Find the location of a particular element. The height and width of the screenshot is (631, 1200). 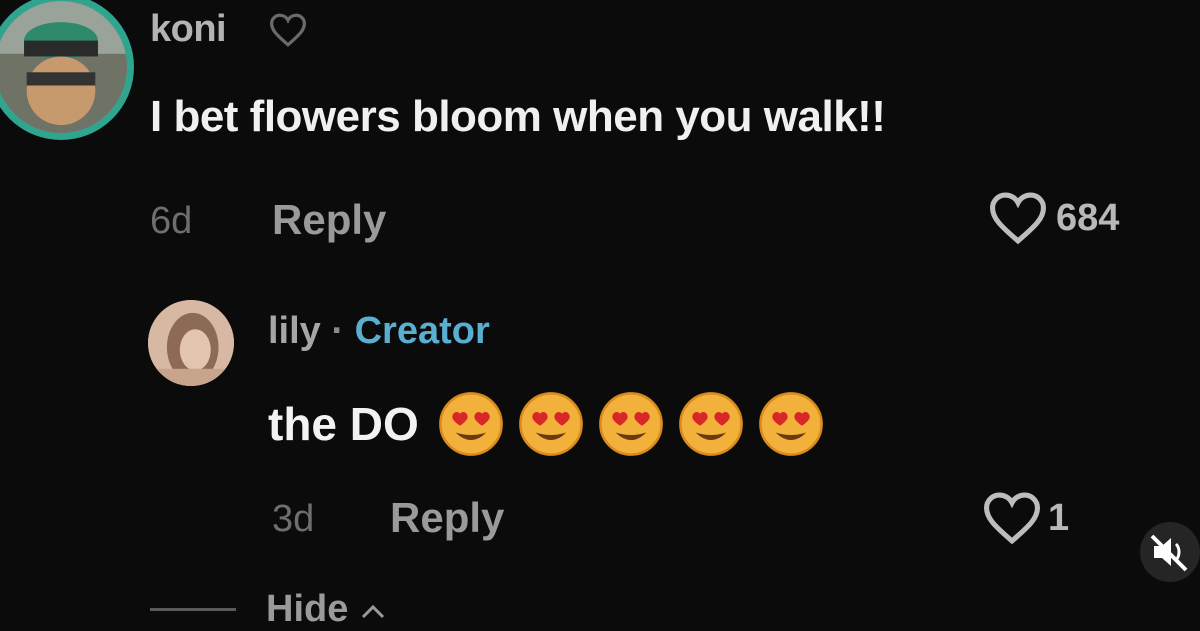

creator-badge: Creator is located at coordinates (422, 331).